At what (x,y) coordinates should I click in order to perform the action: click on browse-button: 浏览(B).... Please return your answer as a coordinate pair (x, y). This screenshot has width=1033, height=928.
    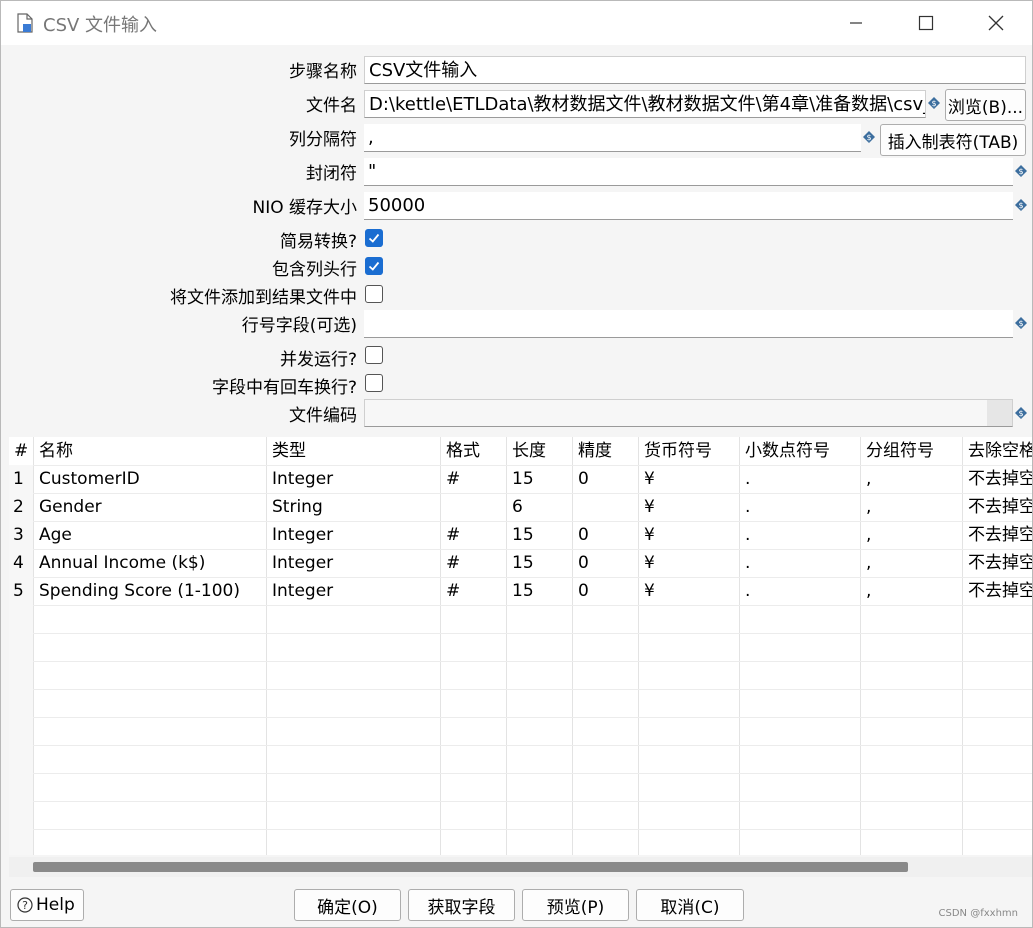
    Looking at the image, I should click on (985, 105).